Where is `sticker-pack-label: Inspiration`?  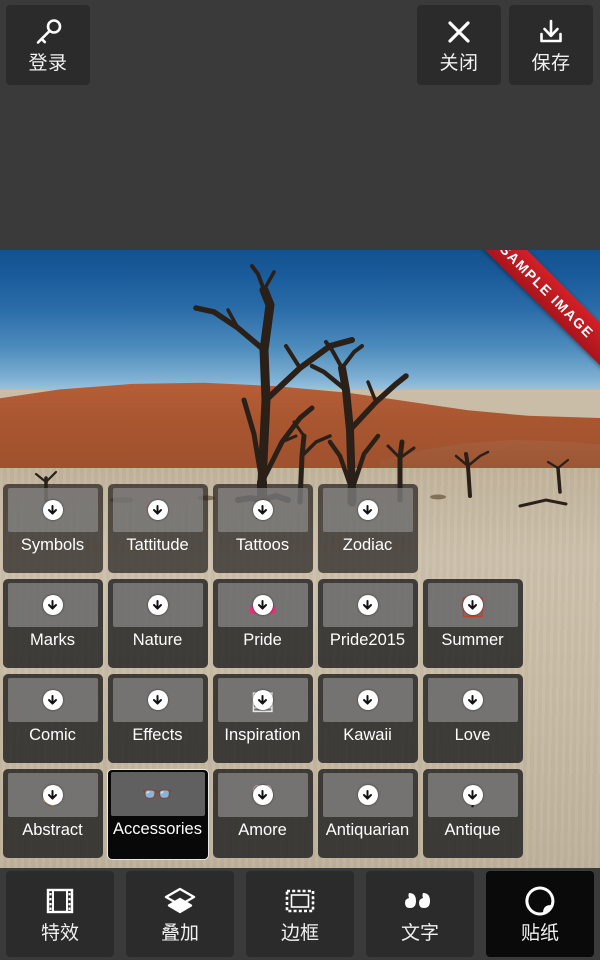
sticker-pack-label: Inspiration is located at coordinates (262, 735).